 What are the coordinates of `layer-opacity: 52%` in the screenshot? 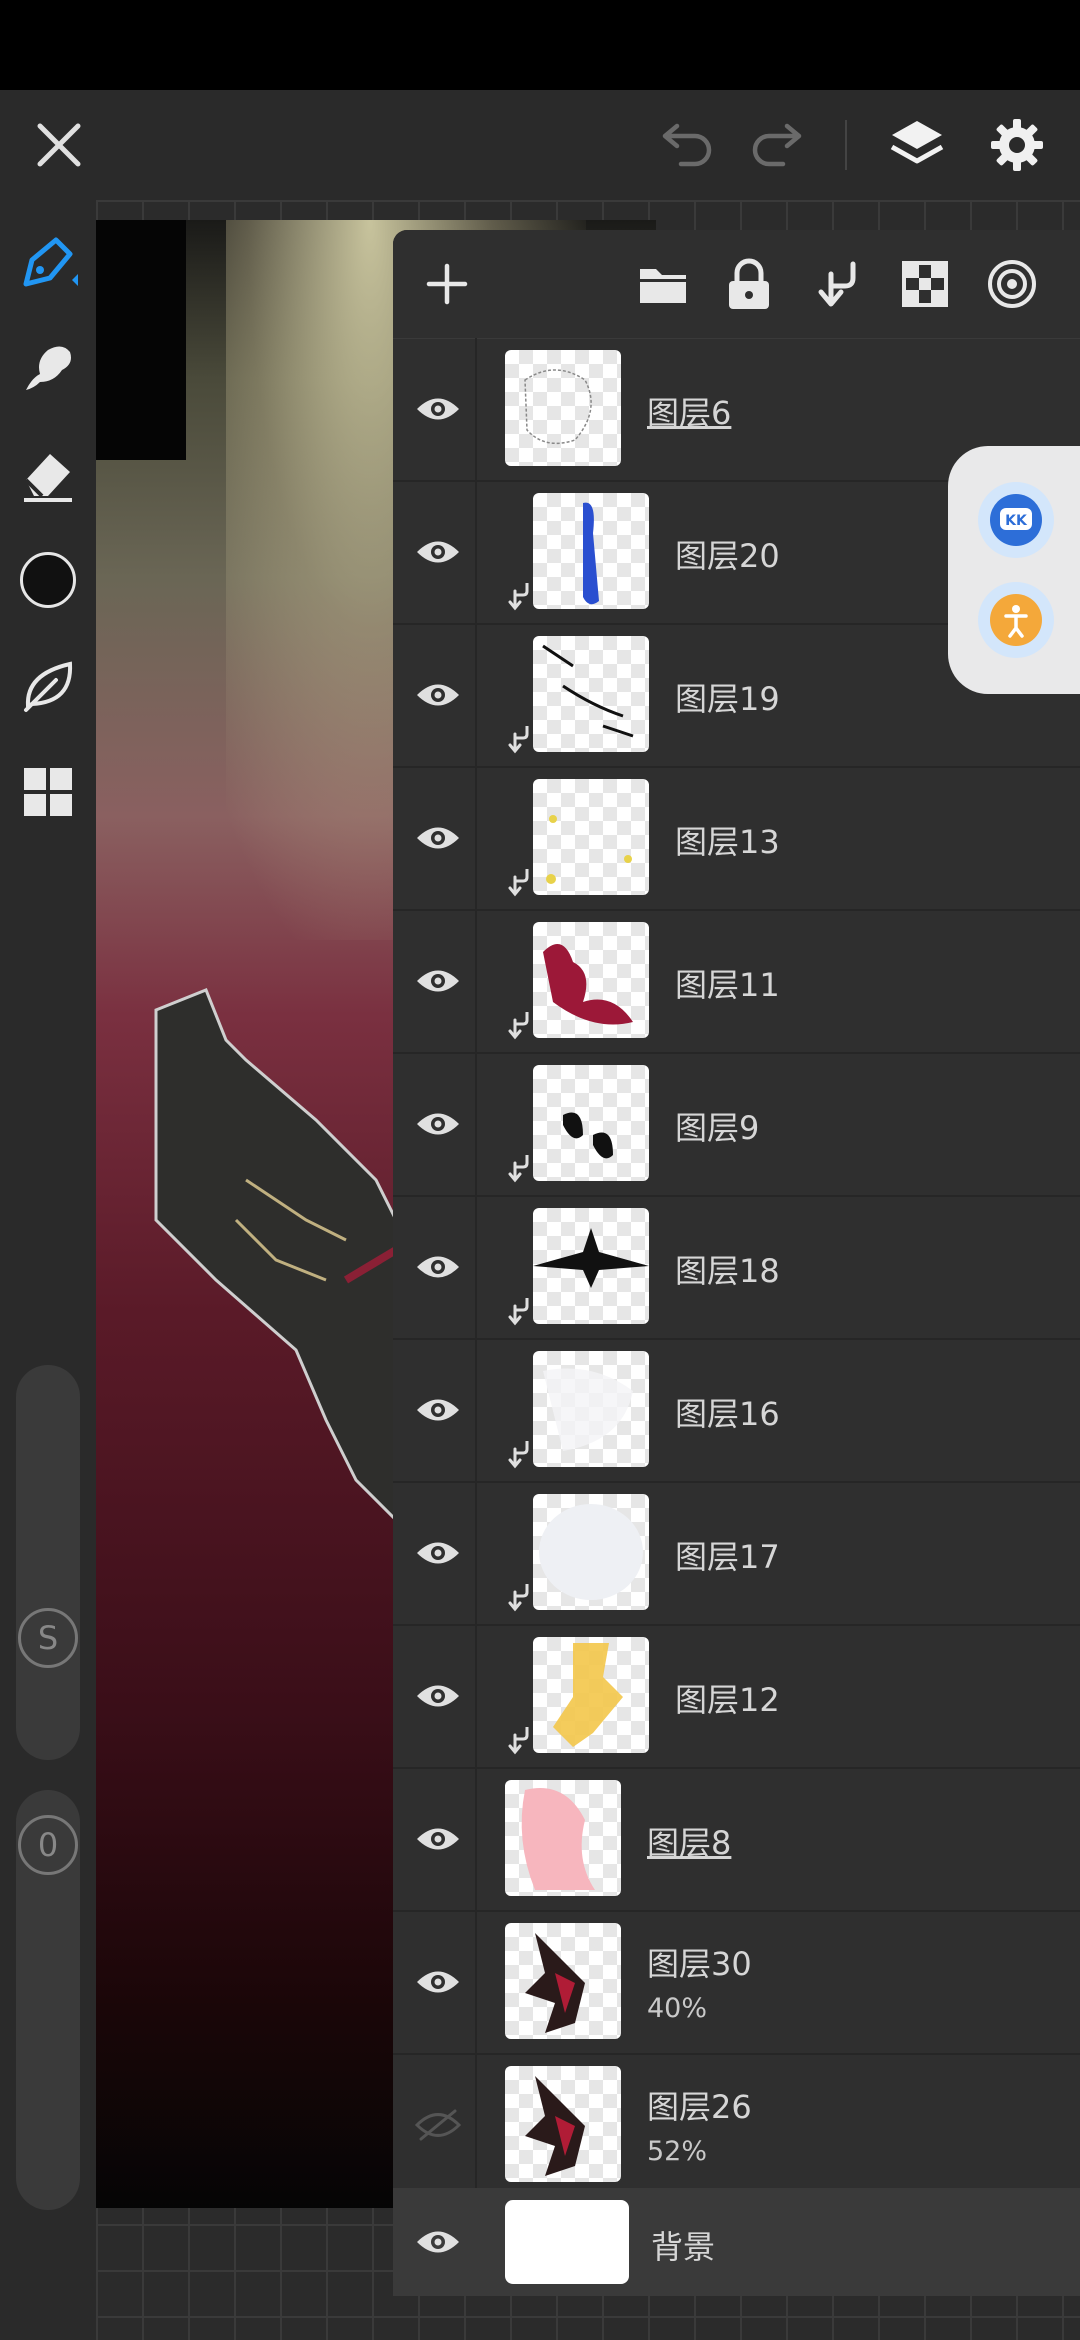 It's located at (677, 2151).